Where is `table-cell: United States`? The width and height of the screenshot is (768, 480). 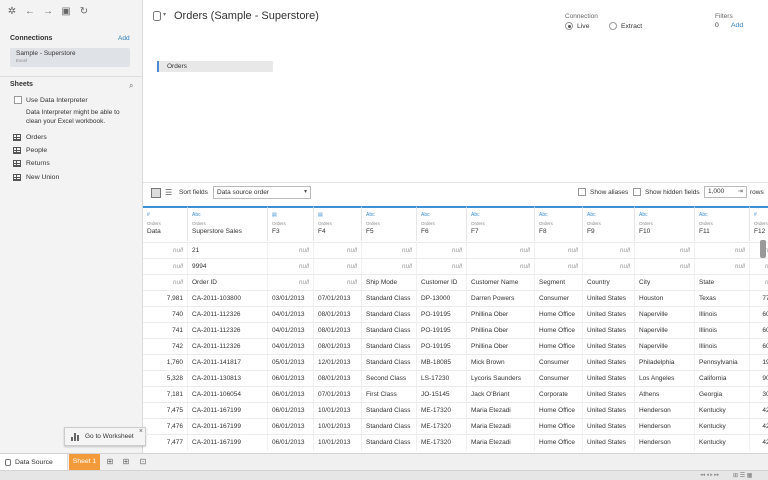
table-cell: United States is located at coordinates (609, 347).